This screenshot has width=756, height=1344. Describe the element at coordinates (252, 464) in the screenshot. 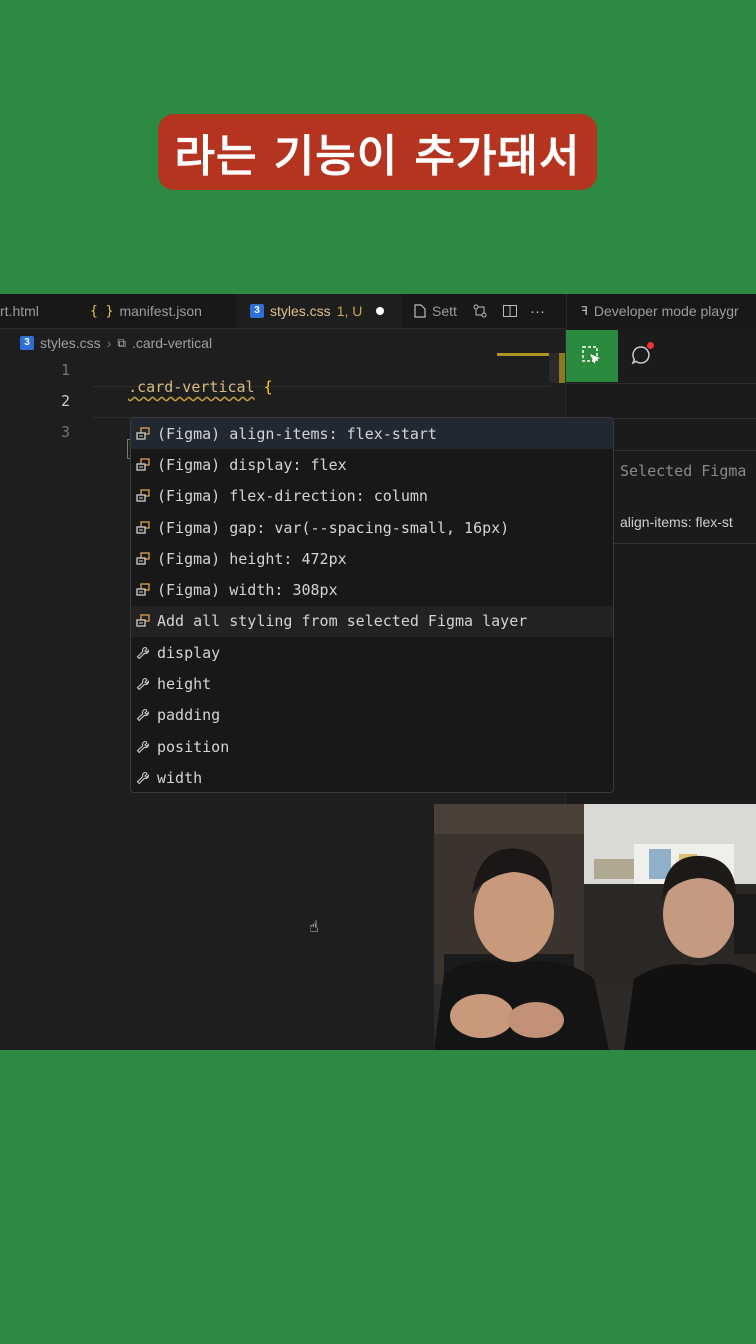

I see `suggestion-label: (Figma) display: flex` at that location.